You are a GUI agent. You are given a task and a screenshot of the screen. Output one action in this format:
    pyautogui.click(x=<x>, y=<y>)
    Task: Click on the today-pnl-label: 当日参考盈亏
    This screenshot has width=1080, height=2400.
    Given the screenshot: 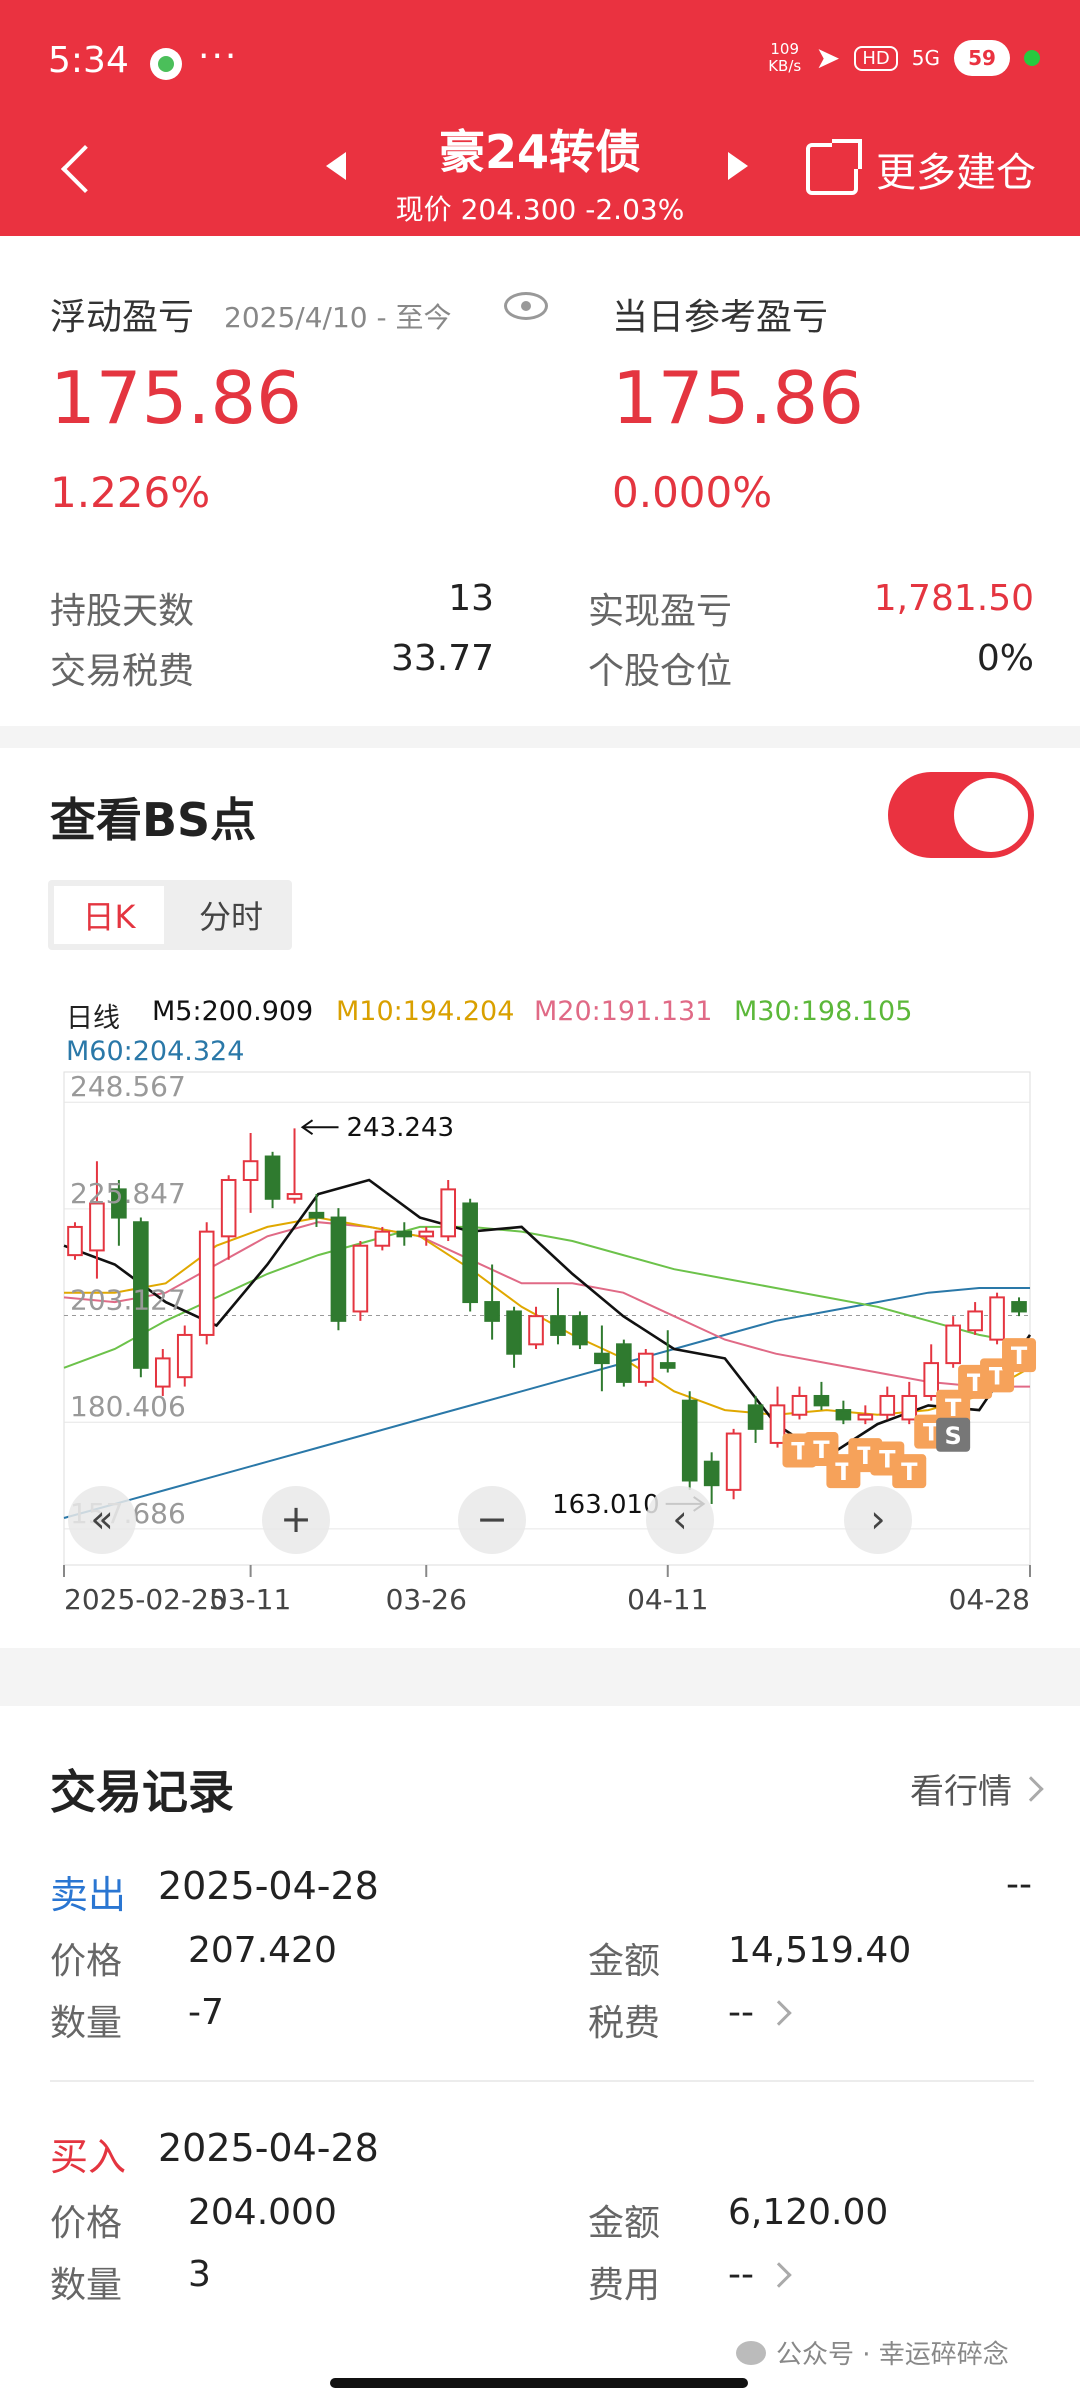 What is the action you would take?
    pyautogui.click(x=720, y=317)
    